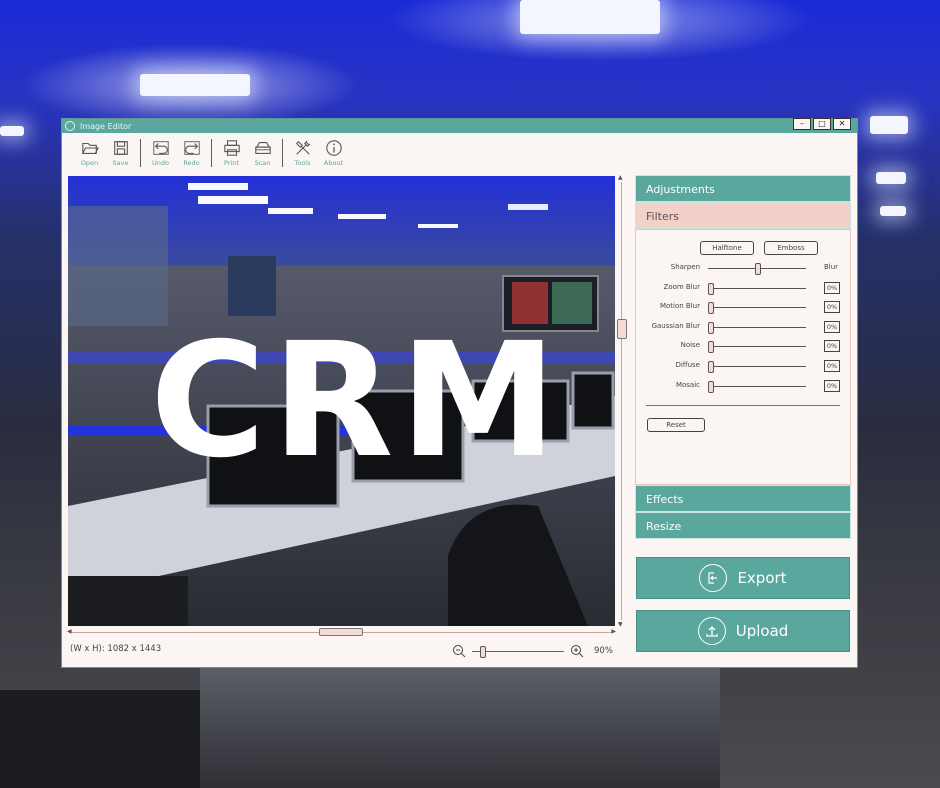 This screenshot has width=940, height=788. I want to click on save-button: Save, so click(120, 153).